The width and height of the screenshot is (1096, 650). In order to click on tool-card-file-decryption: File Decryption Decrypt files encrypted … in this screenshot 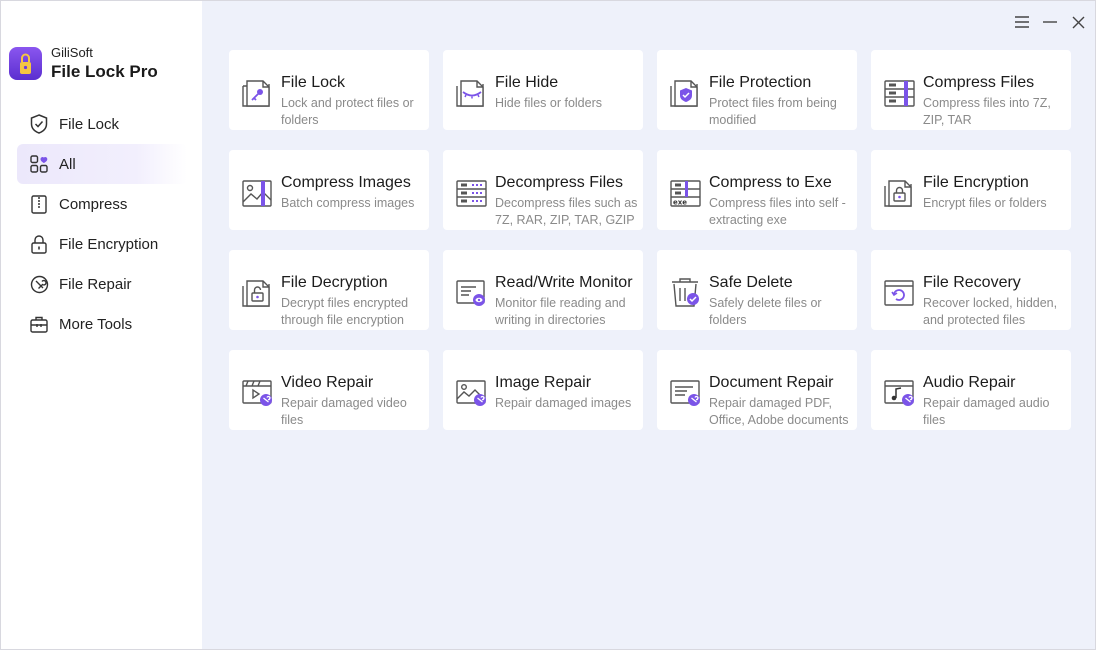, I will do `click(329, 290)`.